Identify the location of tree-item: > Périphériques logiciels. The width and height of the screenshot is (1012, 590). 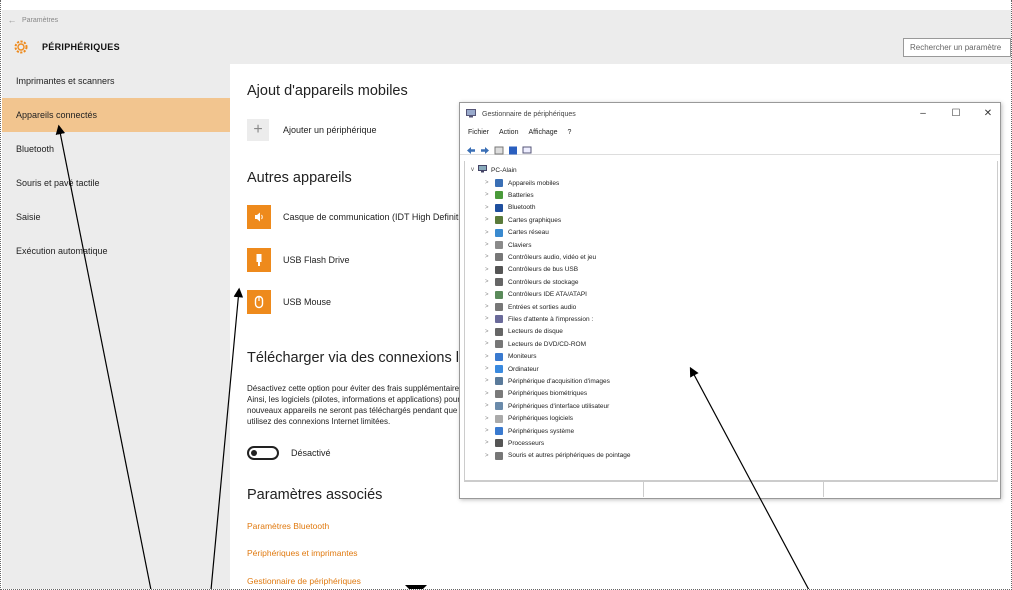
(529, 419).